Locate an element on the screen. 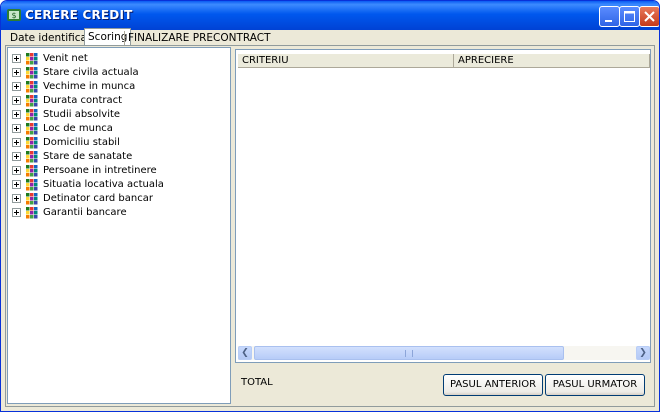  tree-item: Venit net is located at coordinates (50, 58).